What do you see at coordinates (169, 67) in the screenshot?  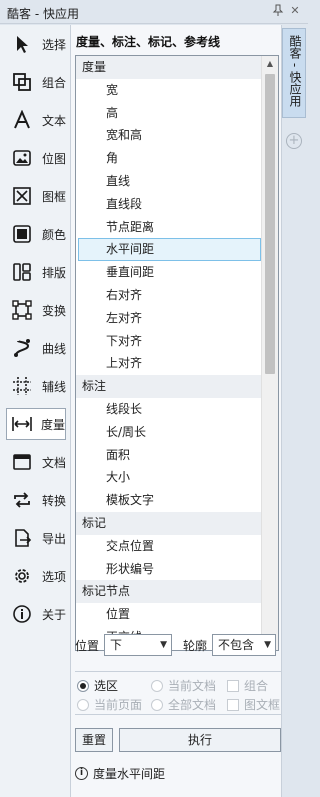 I see `list-group-header: 度量` at bounding box center [169, 67].